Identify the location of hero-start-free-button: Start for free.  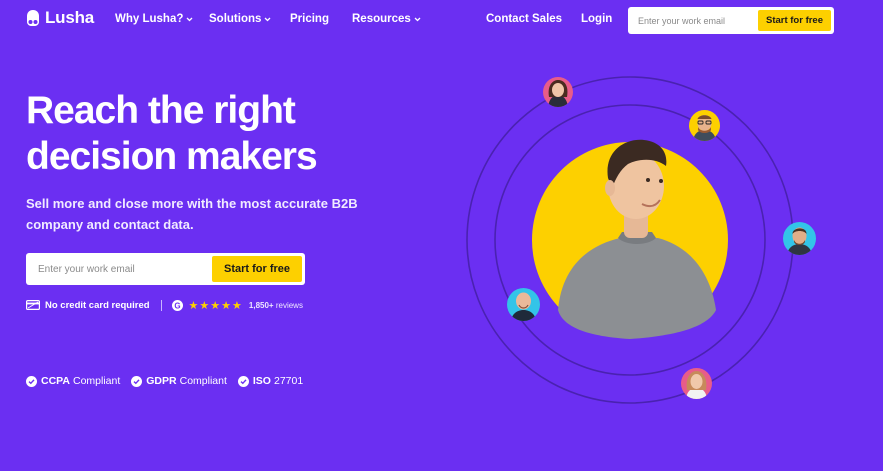
(257, 269).